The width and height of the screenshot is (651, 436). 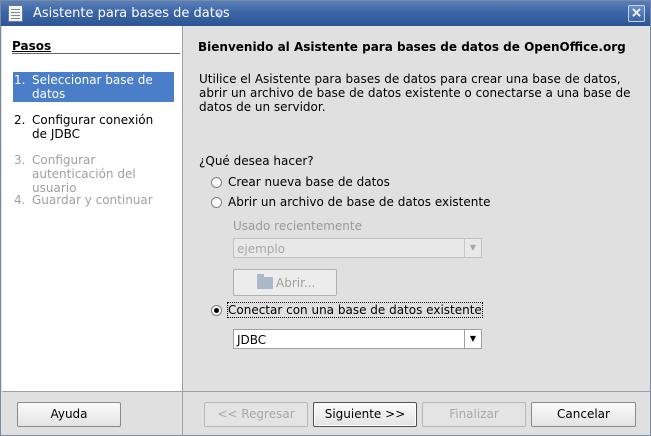 I want to click on help-button: Ayuda, so click(x=69, y=414).